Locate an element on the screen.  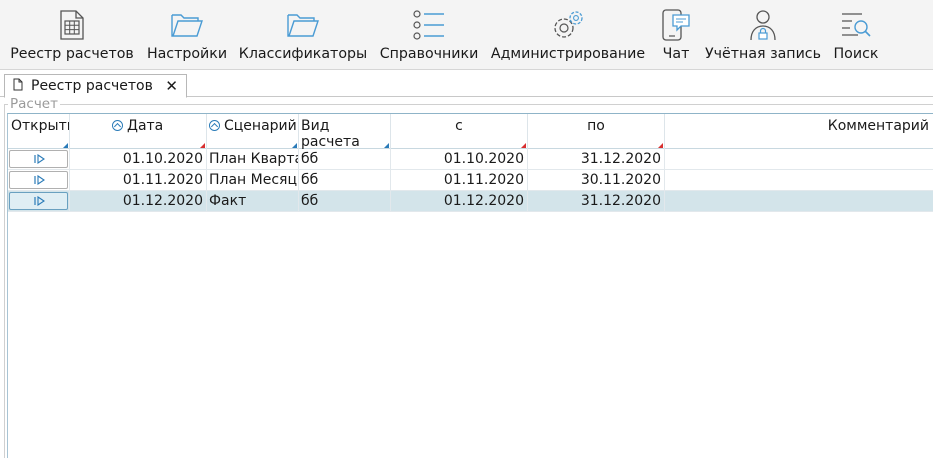
column-header-open: Открыть is located at coordinates (39, 131).